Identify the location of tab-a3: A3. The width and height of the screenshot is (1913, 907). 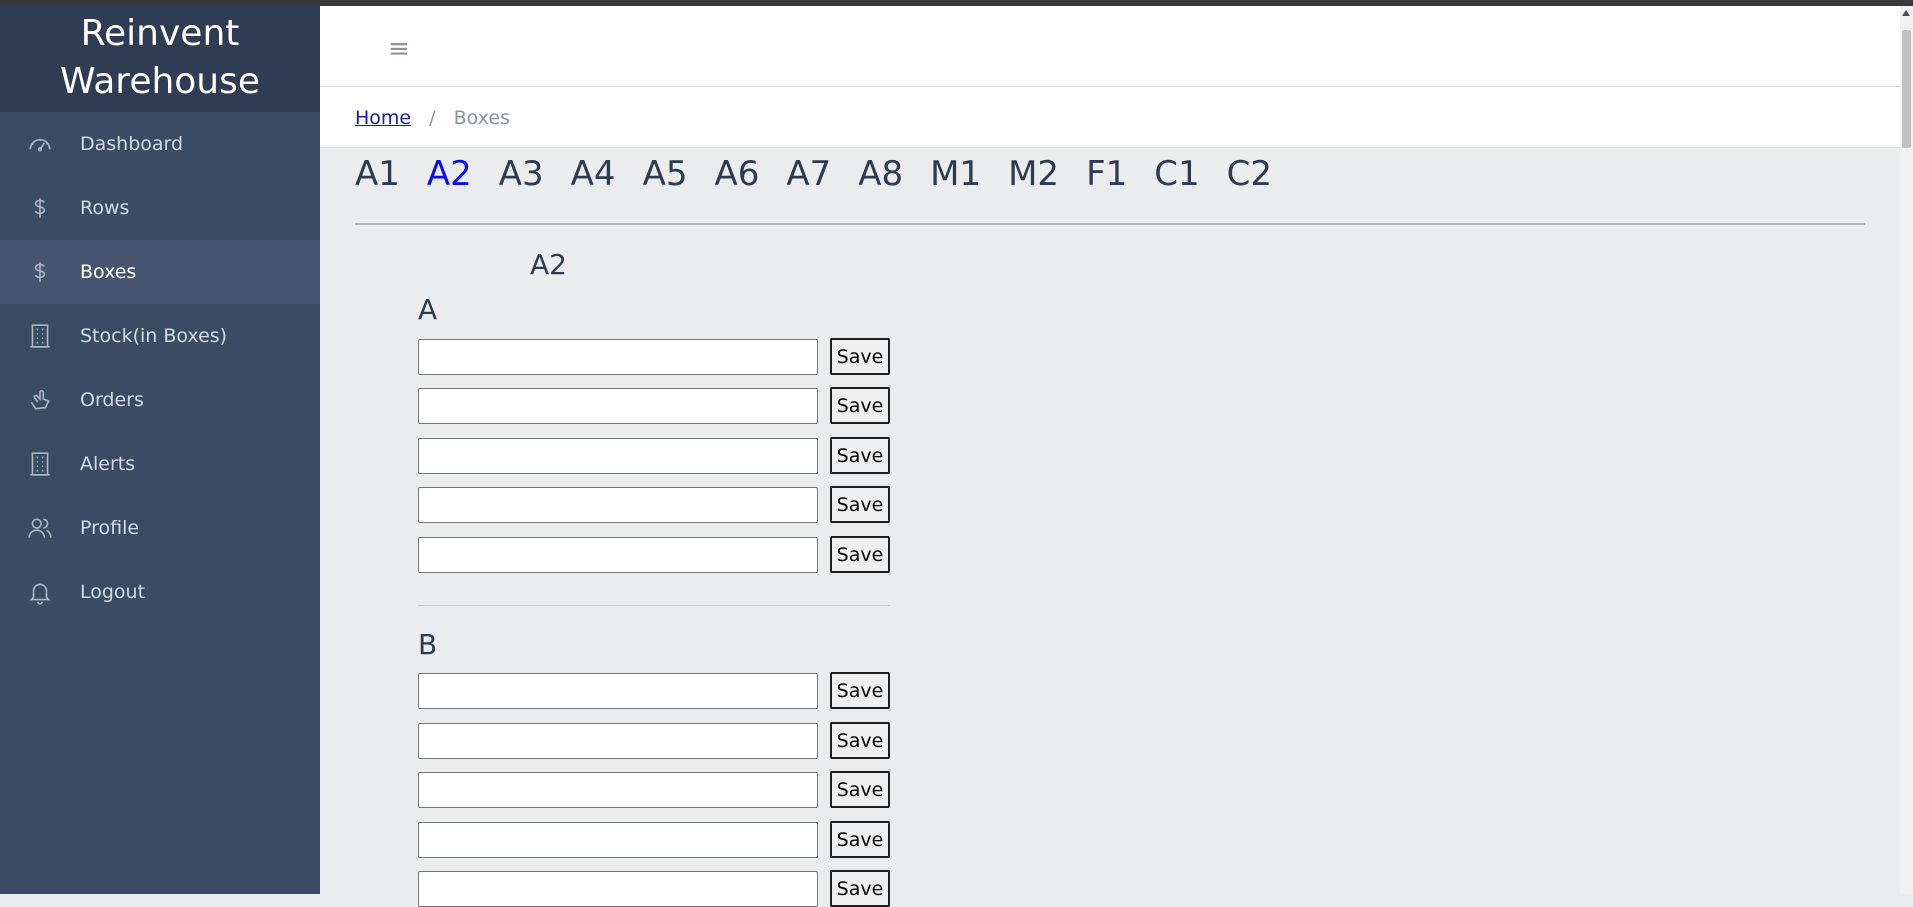
(521, 174).